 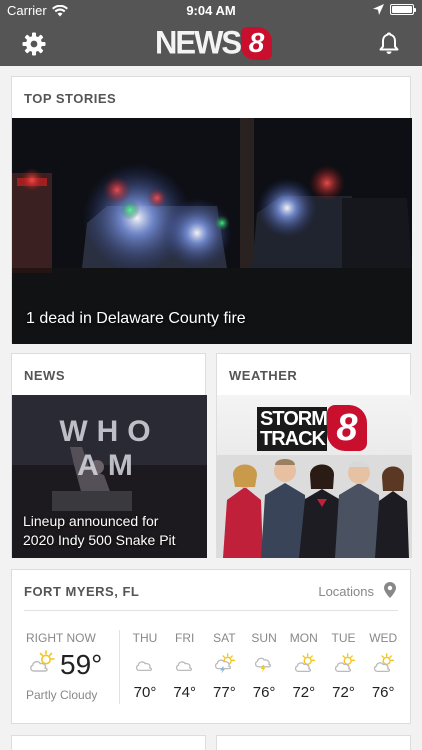 I want to click on news-image-sign: WHO AM, so click(x=109, y=448).